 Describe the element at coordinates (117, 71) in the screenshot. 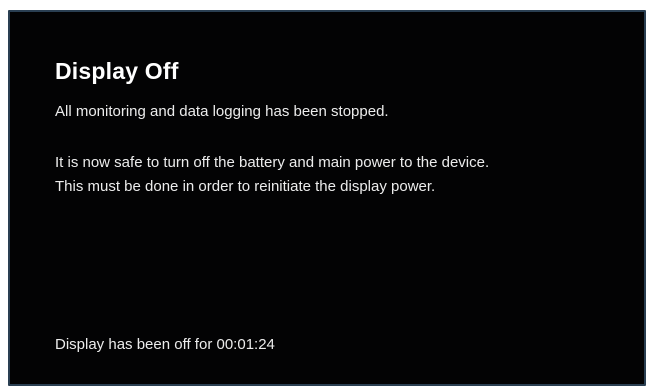

I see `page-title: Display Off` at that location.